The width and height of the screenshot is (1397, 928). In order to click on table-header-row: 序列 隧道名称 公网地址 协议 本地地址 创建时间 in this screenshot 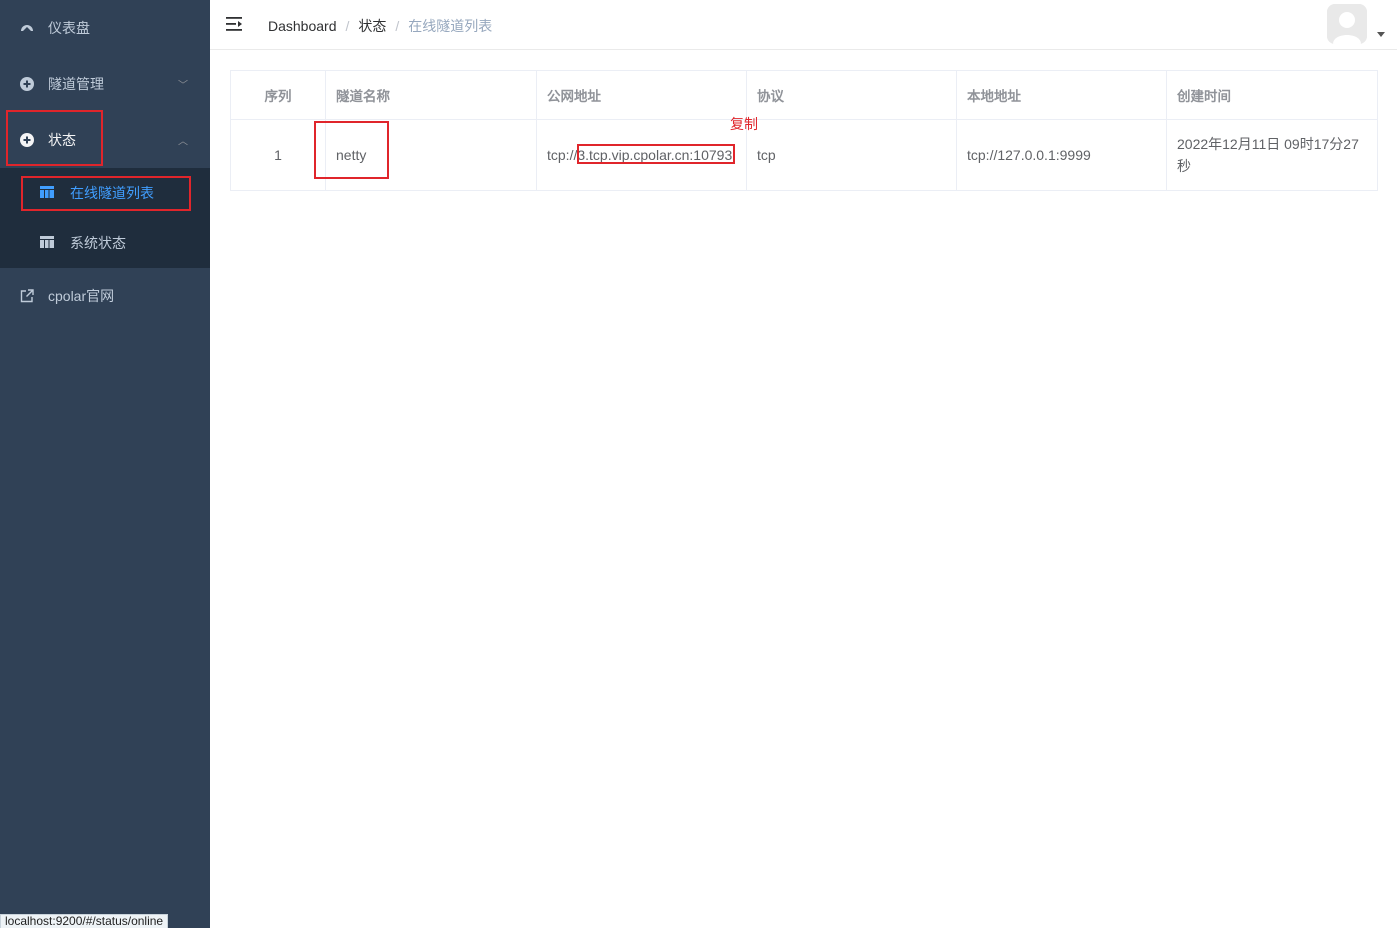, I will do `click(804, 95)`.